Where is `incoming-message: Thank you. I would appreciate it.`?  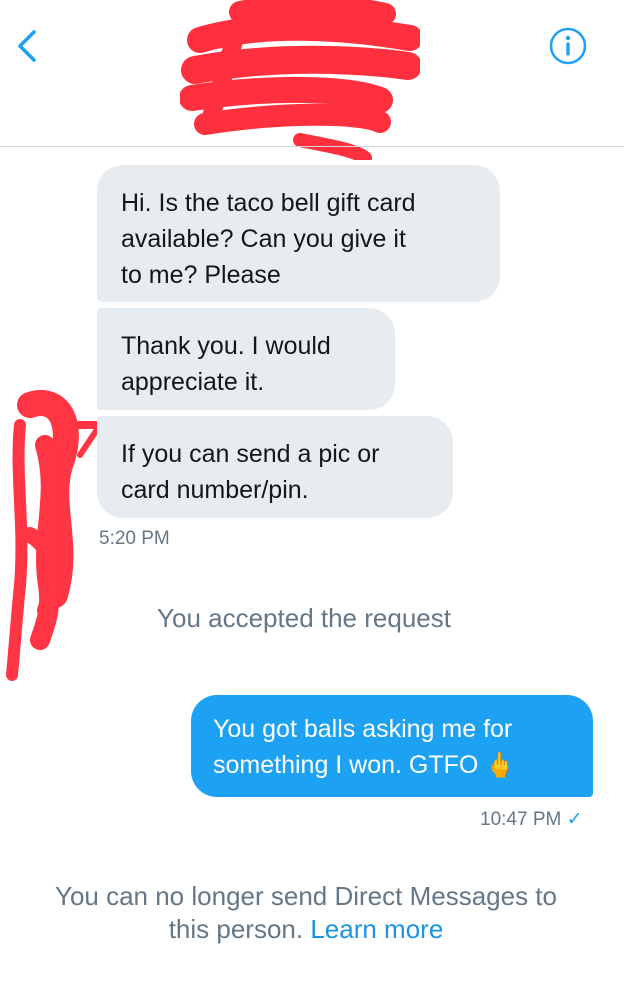 incoming-message: Thank you. I would appreciate it. is located at coordinates (246, 359).